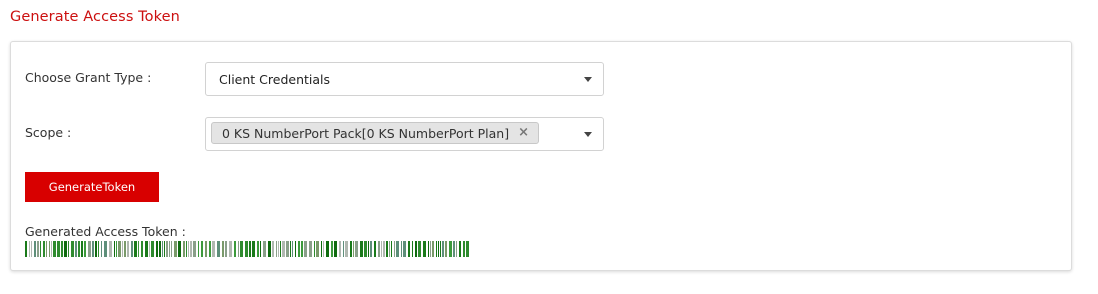  What do you see at coordinates (523, 132) in the screenshot?
I see `close-icon: ×` at bounding box center [523, 132].